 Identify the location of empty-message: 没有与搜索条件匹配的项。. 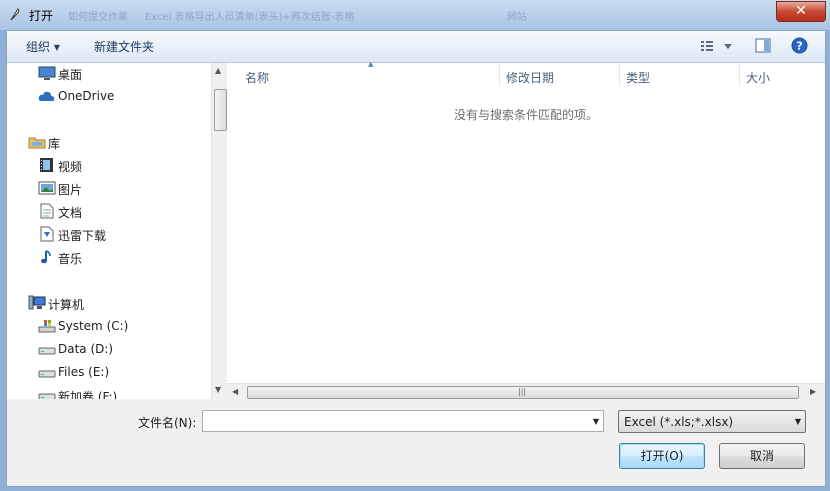
(525, 115).